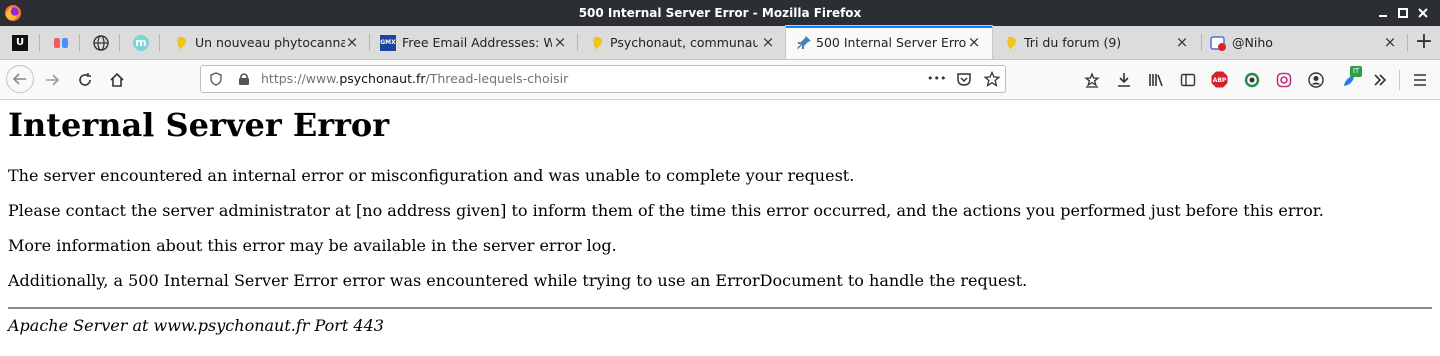  I want to click on library-icon, so click(1156, 80).